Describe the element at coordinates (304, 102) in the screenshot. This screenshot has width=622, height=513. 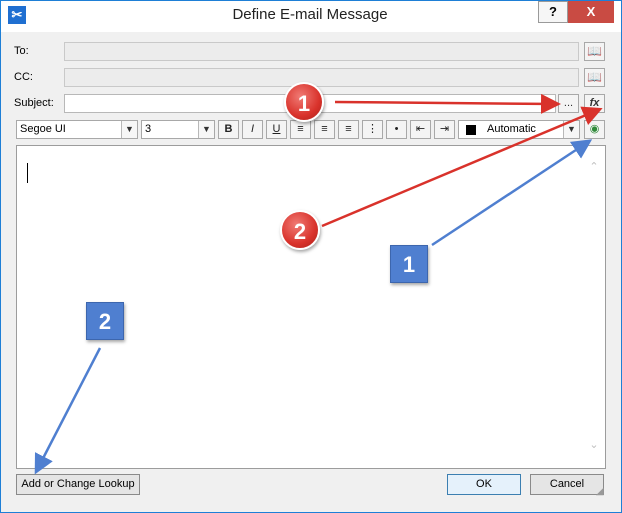
I see `red-callout-1: 1` at that location.